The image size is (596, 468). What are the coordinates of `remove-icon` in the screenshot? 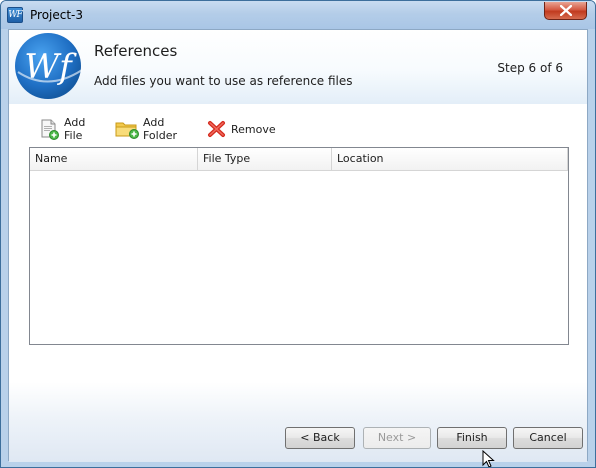 It's located at (216, 129).